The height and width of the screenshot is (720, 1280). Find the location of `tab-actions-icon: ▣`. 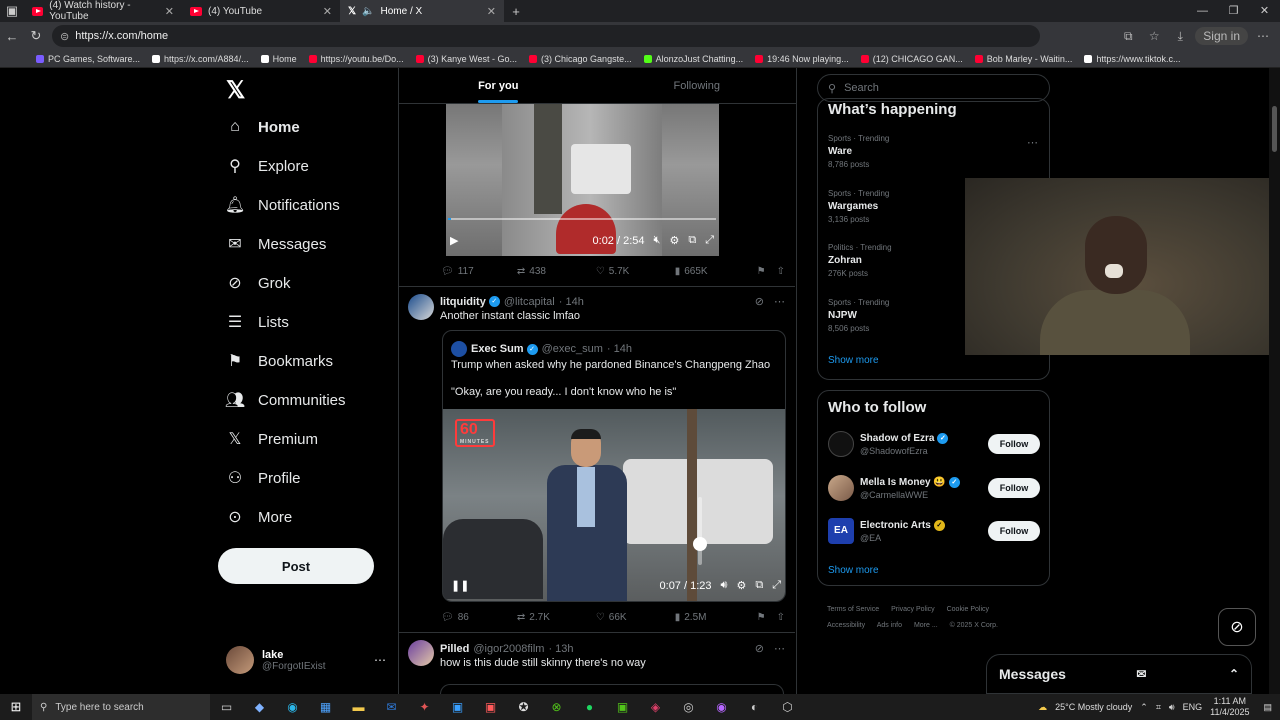

tab-actions-icon: ▣ is located at coordinates (12, 11).